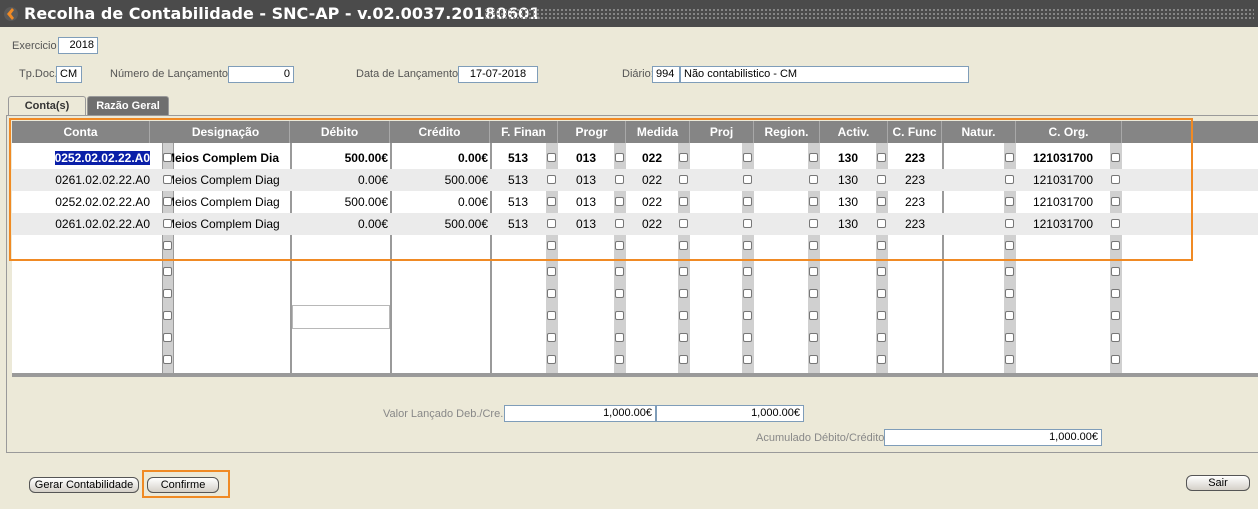 The width and height of the screenshot is (1258, 509). What do you see at coordinates (1218, 483) in the screenshot?
I see `sair-button: Sair` at bounding box center [1218, 483].